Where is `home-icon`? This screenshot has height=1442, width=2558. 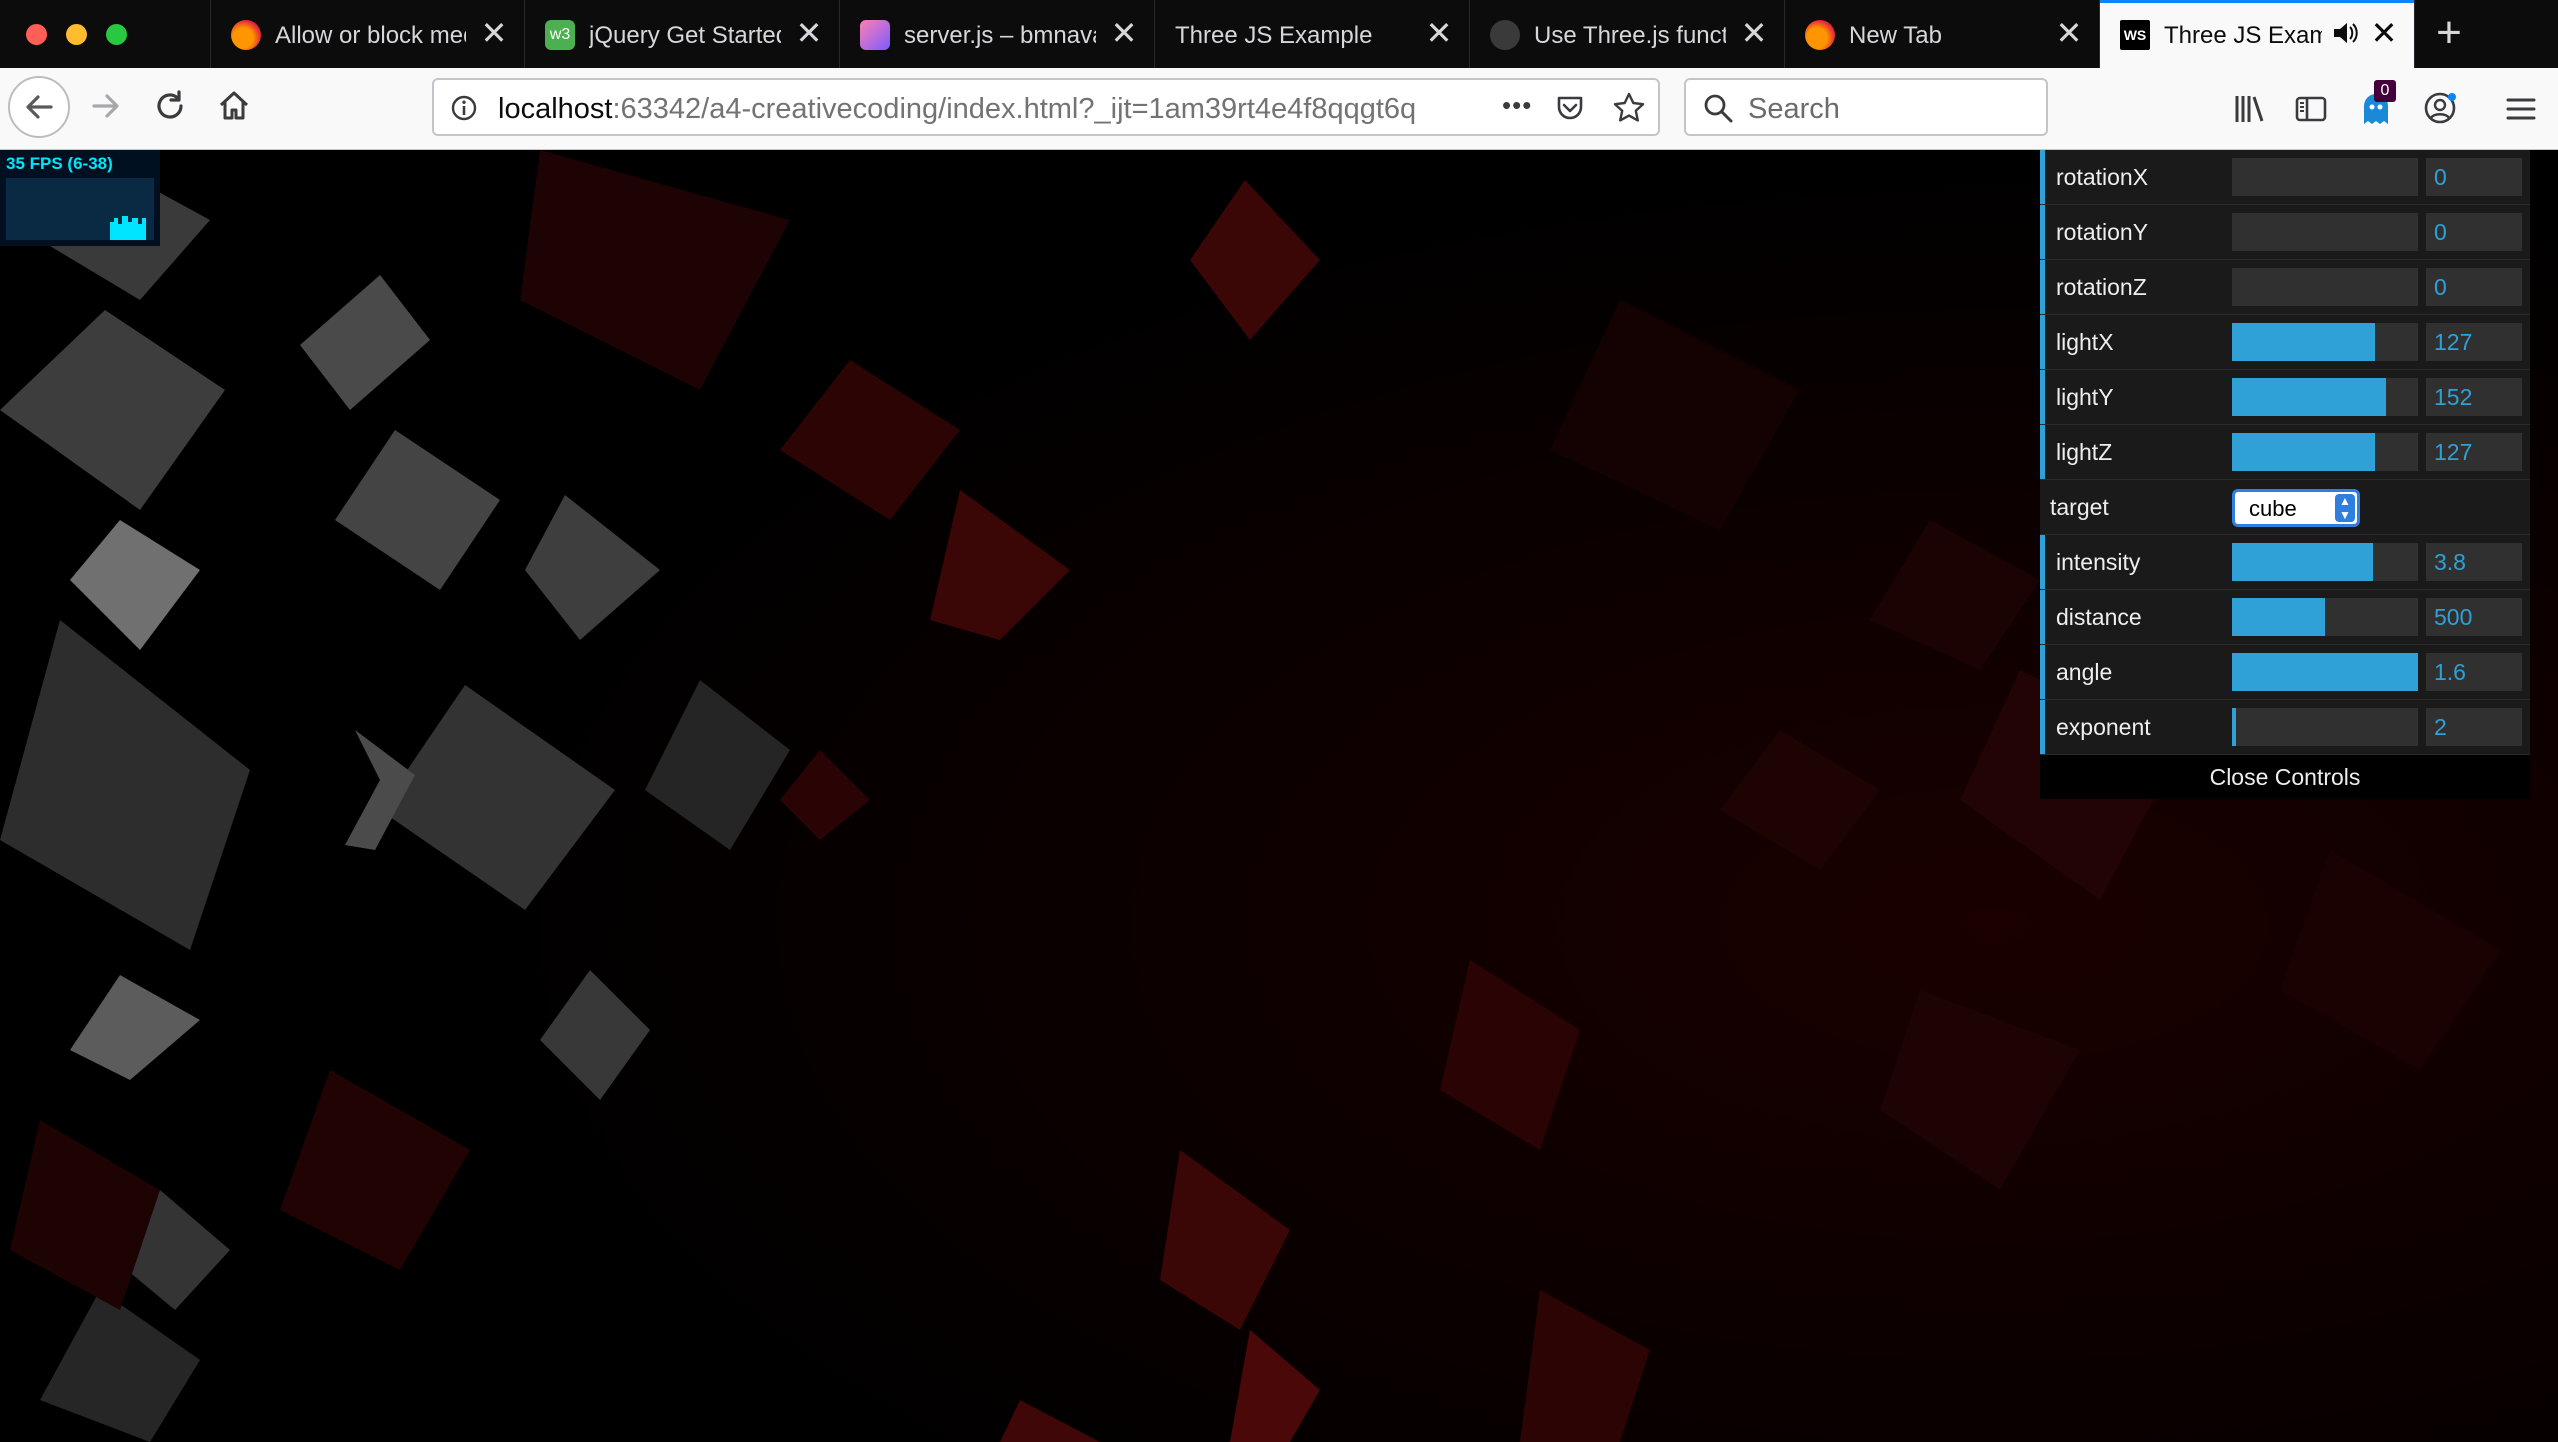
home-icon is located at coordinates (234, 105).